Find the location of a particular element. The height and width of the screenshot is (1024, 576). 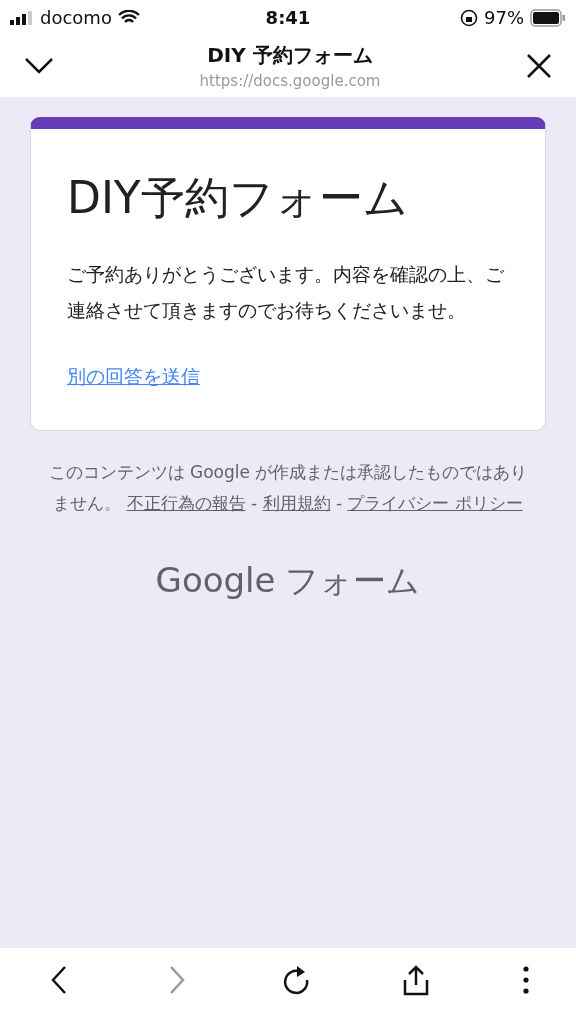

battery-icon is located at coordinates (548, 17).